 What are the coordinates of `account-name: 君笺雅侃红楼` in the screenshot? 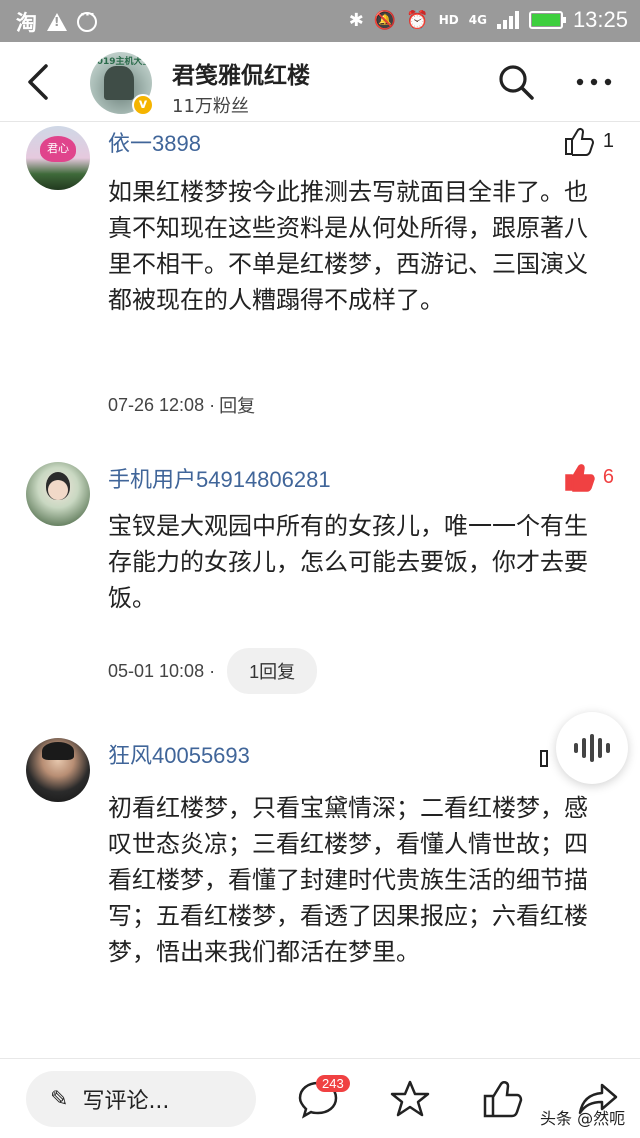 It's located at (241, 73).